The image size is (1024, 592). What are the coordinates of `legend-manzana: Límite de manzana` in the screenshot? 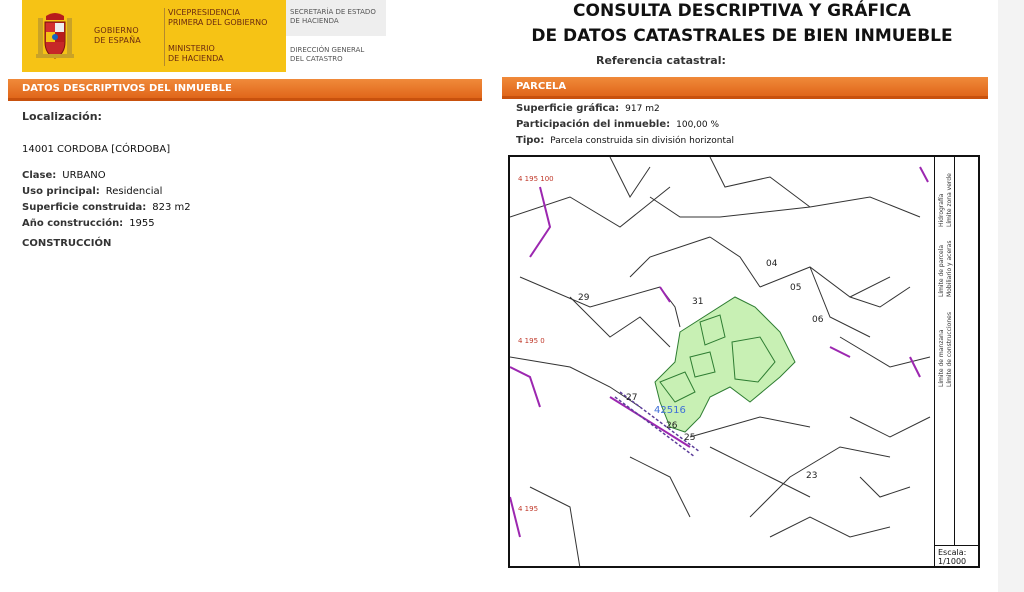 It's located at (941, 358).